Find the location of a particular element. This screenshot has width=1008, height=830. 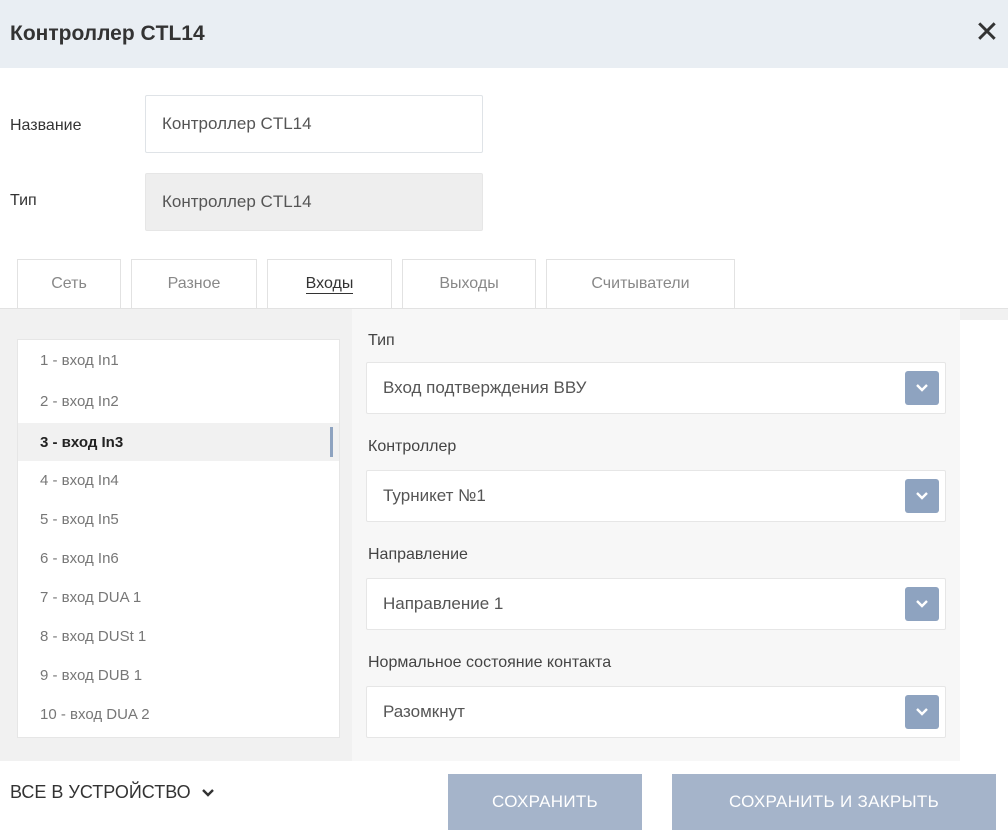

type-label: Тип is located at coordinates (23, 200).